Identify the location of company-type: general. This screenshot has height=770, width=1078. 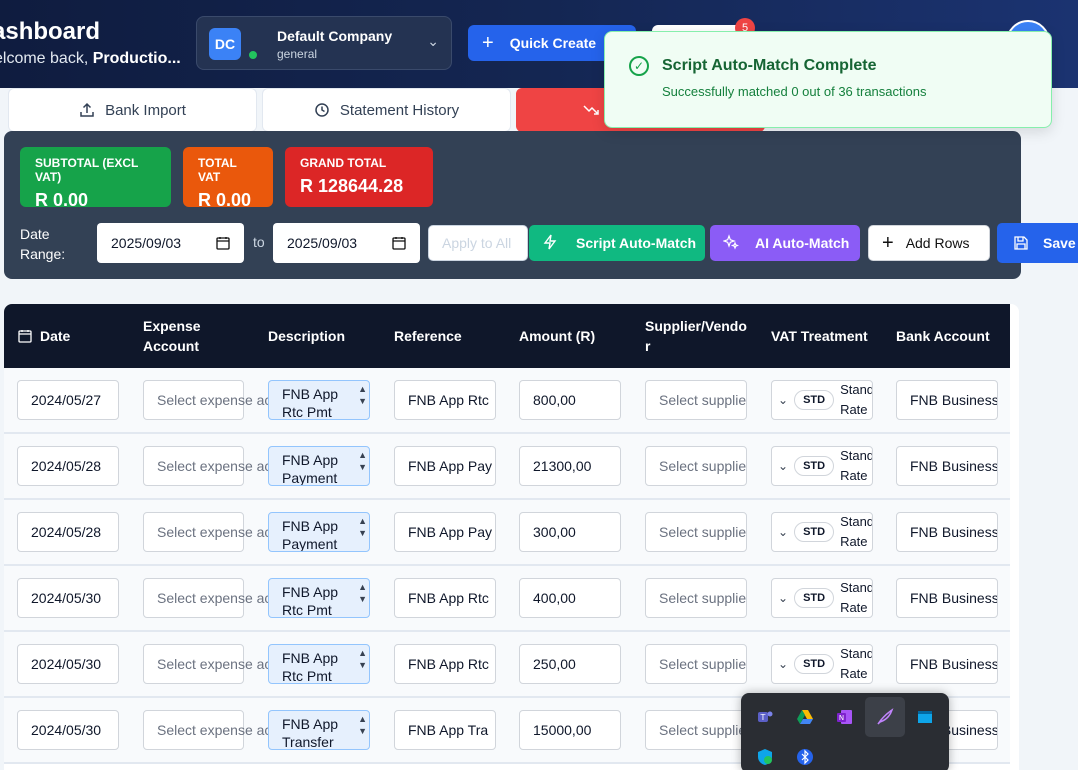
(297, 54).